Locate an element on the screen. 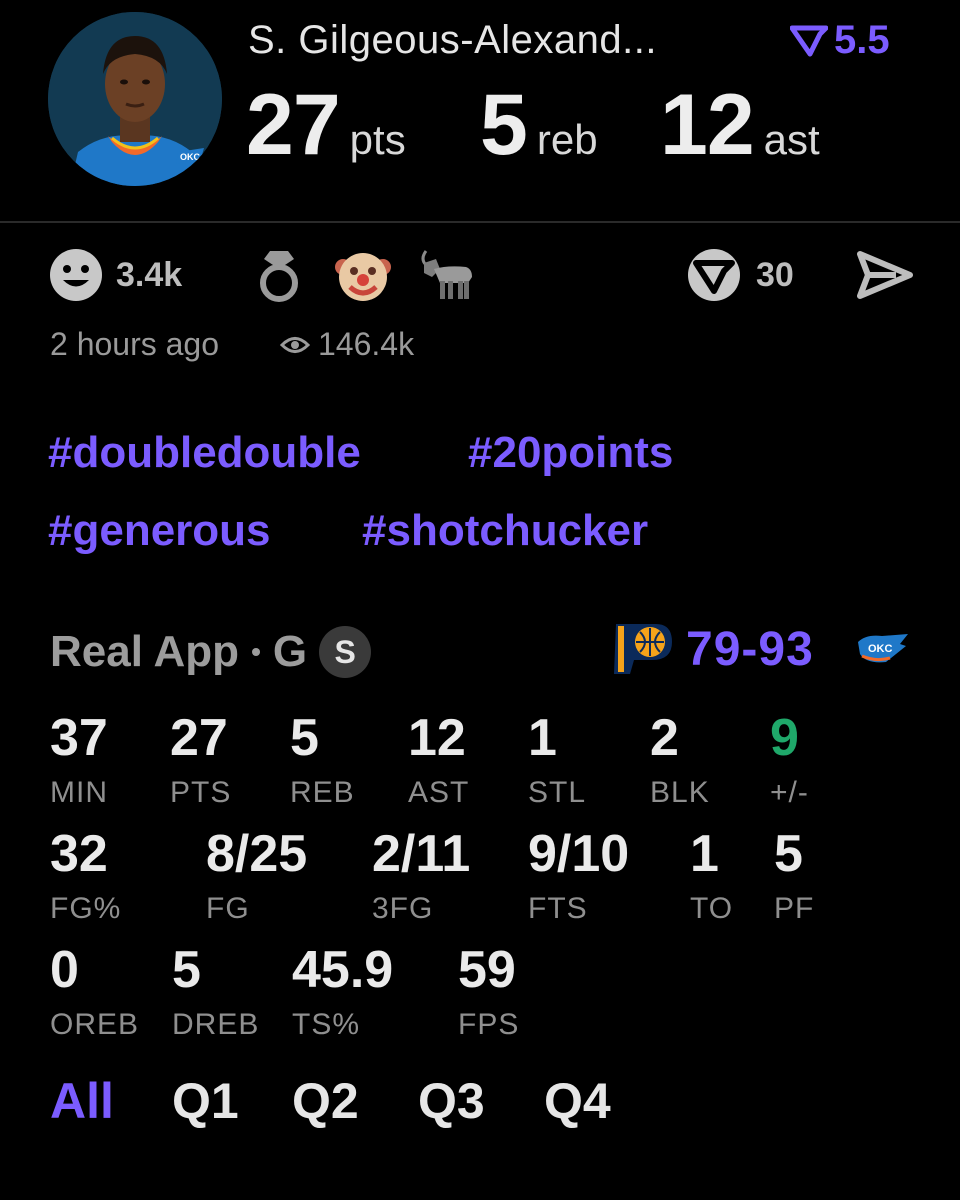 This screenshot has height=1200, width=960. points-stat: 27 pts is located at coordinates (326, 125).